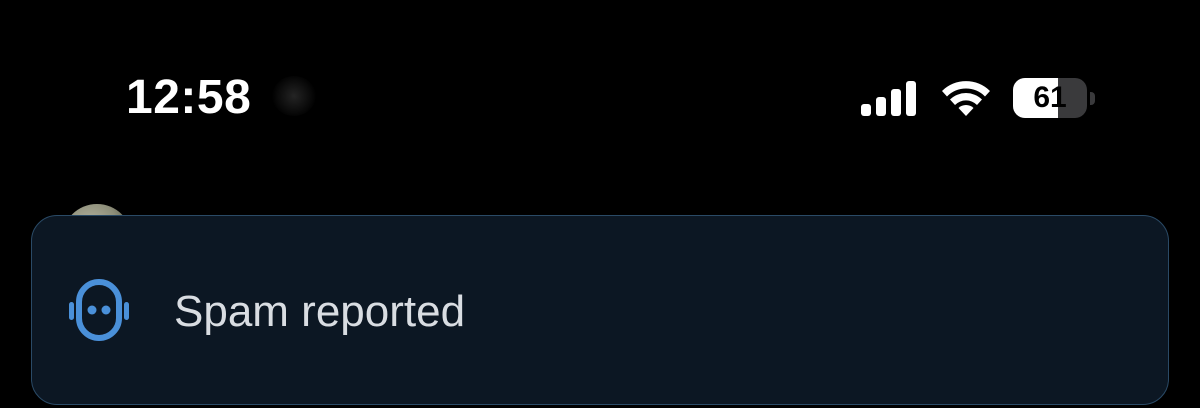 The width and height of the screenshot is (1200, 408). What do you see at coordinates (189, 97) in the screenshot?
I see `status-time: 12:58` at bounding box center [189, 97].